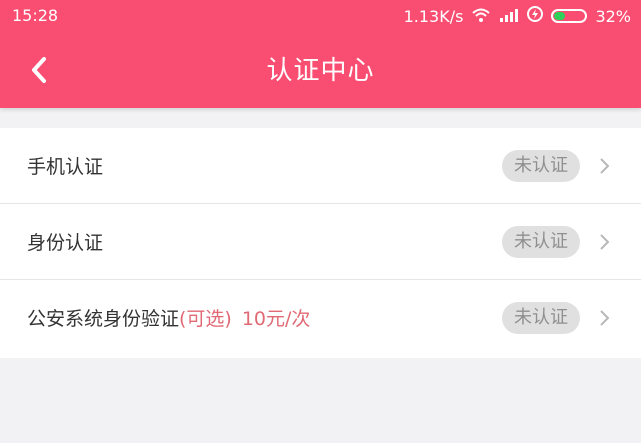 The width and height of the screenshot is (641, 443). I want to click on battery-fill, so click(560, 16).